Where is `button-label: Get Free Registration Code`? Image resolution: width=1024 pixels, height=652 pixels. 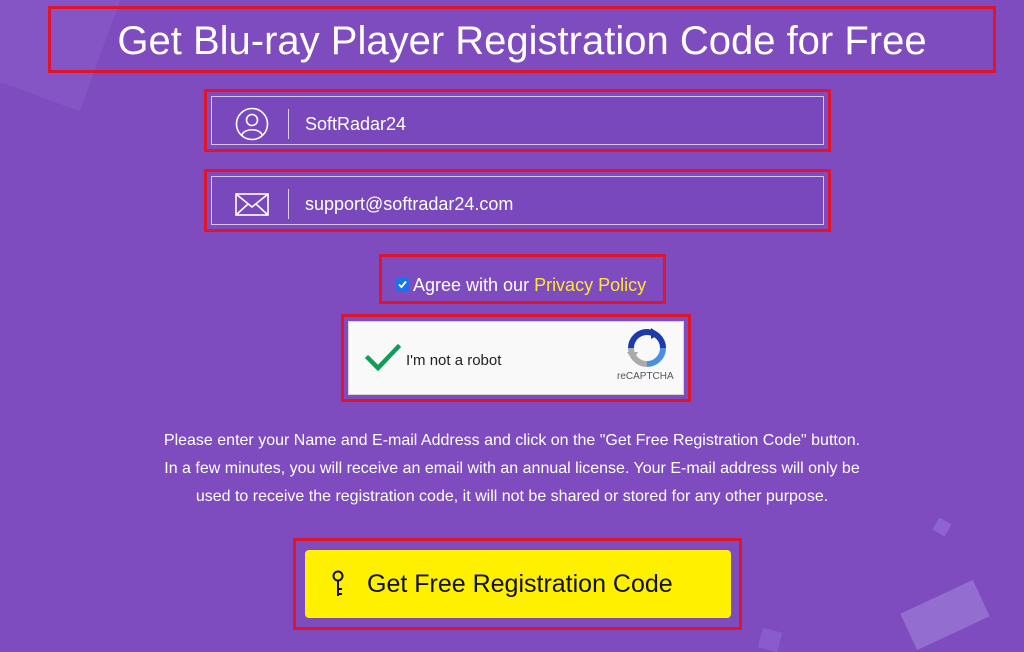
button-label: Get Free Registration Code is located at coordinates (520, 584).